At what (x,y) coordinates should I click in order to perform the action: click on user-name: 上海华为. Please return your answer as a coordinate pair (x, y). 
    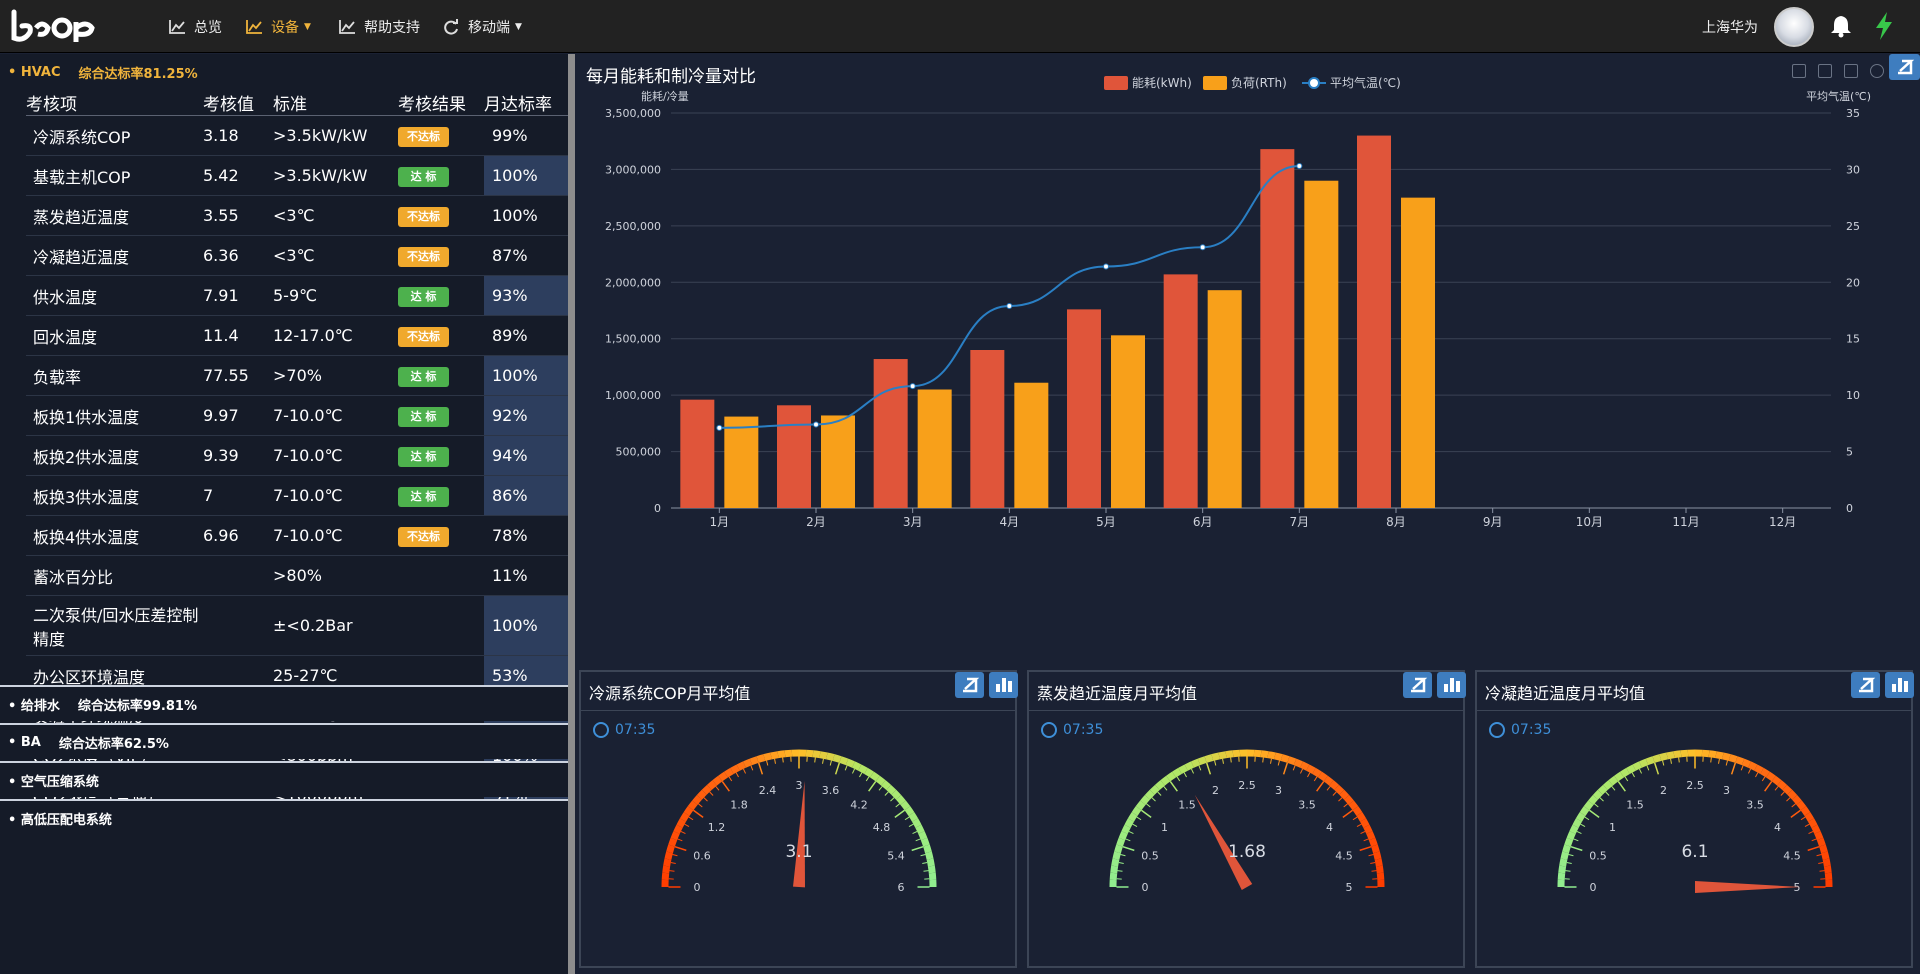
    Looking at the image, I should click on (1730, 27).